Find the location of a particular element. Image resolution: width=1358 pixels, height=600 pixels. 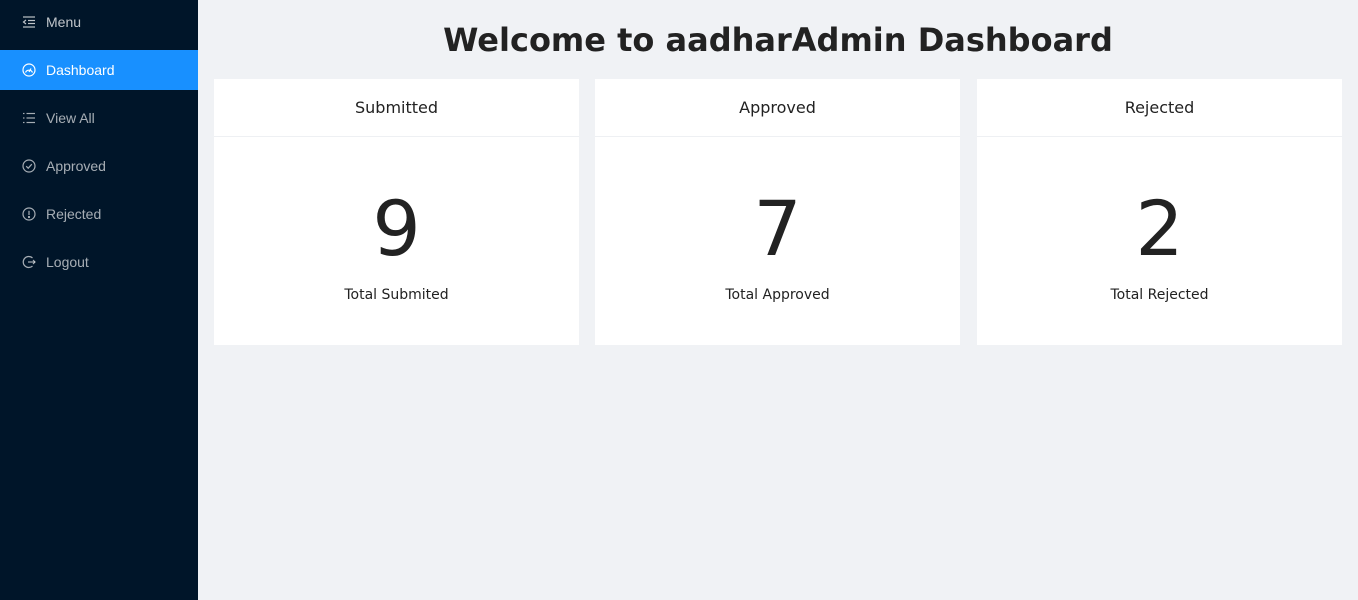

submitted-card: Submitted 9 Total Submited is located at coordinates (396, 212).